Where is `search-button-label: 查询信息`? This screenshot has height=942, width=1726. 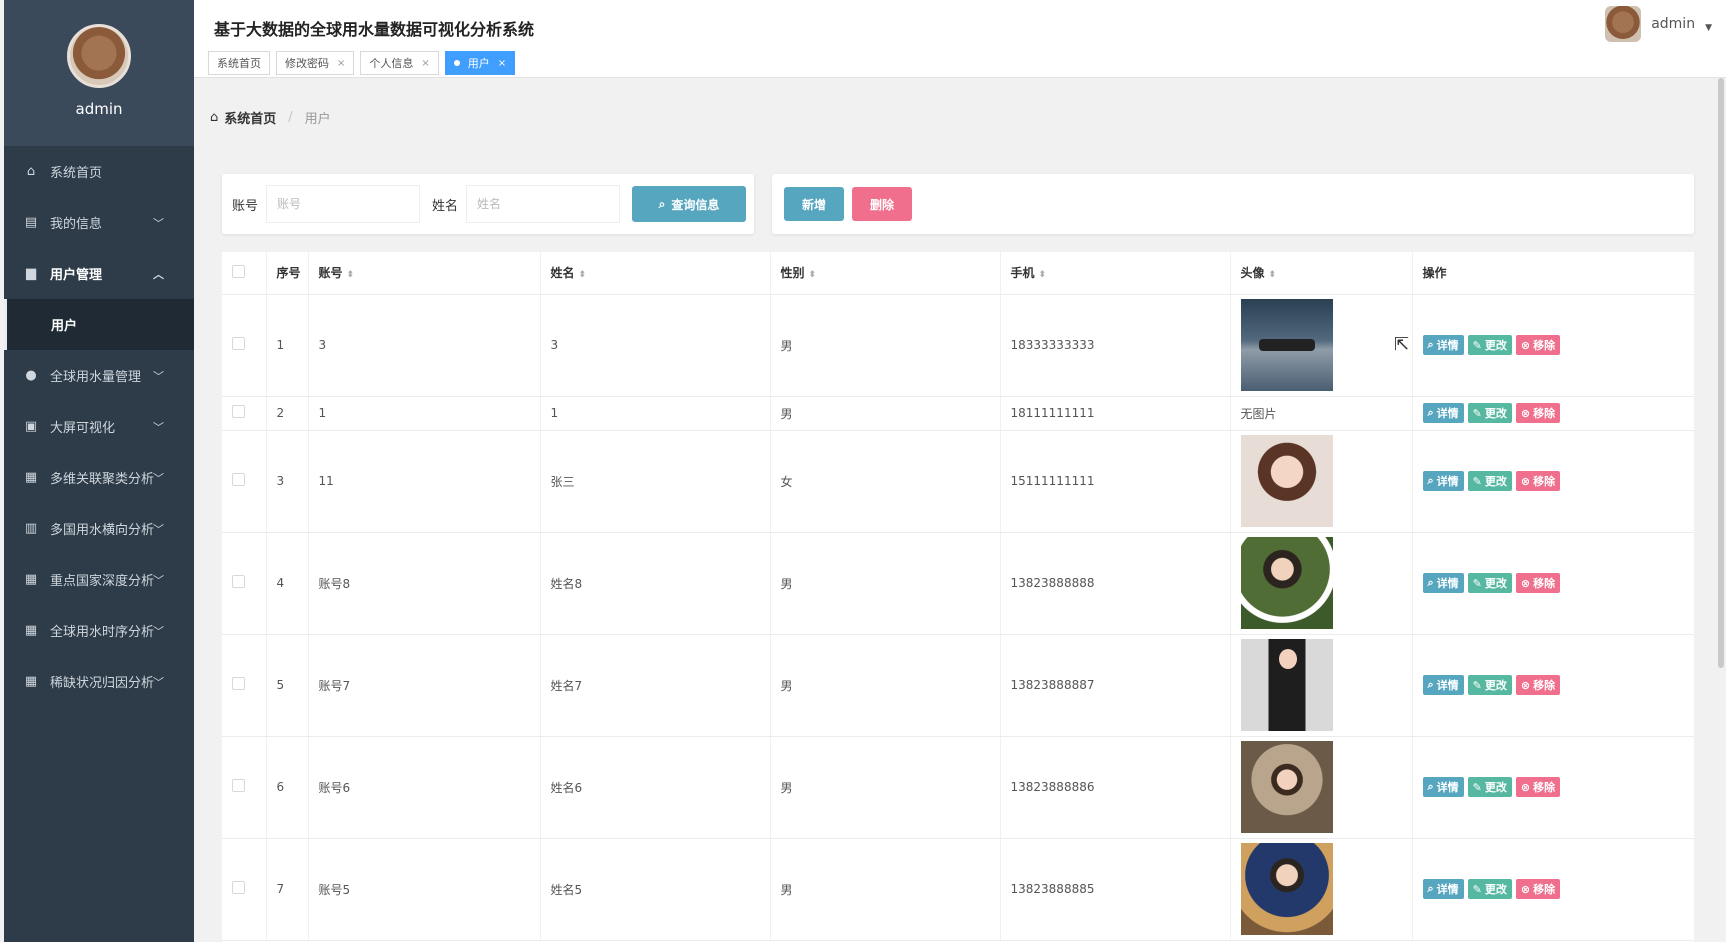 search-button-label: 查询信息 is located at coordinates (695, 204).